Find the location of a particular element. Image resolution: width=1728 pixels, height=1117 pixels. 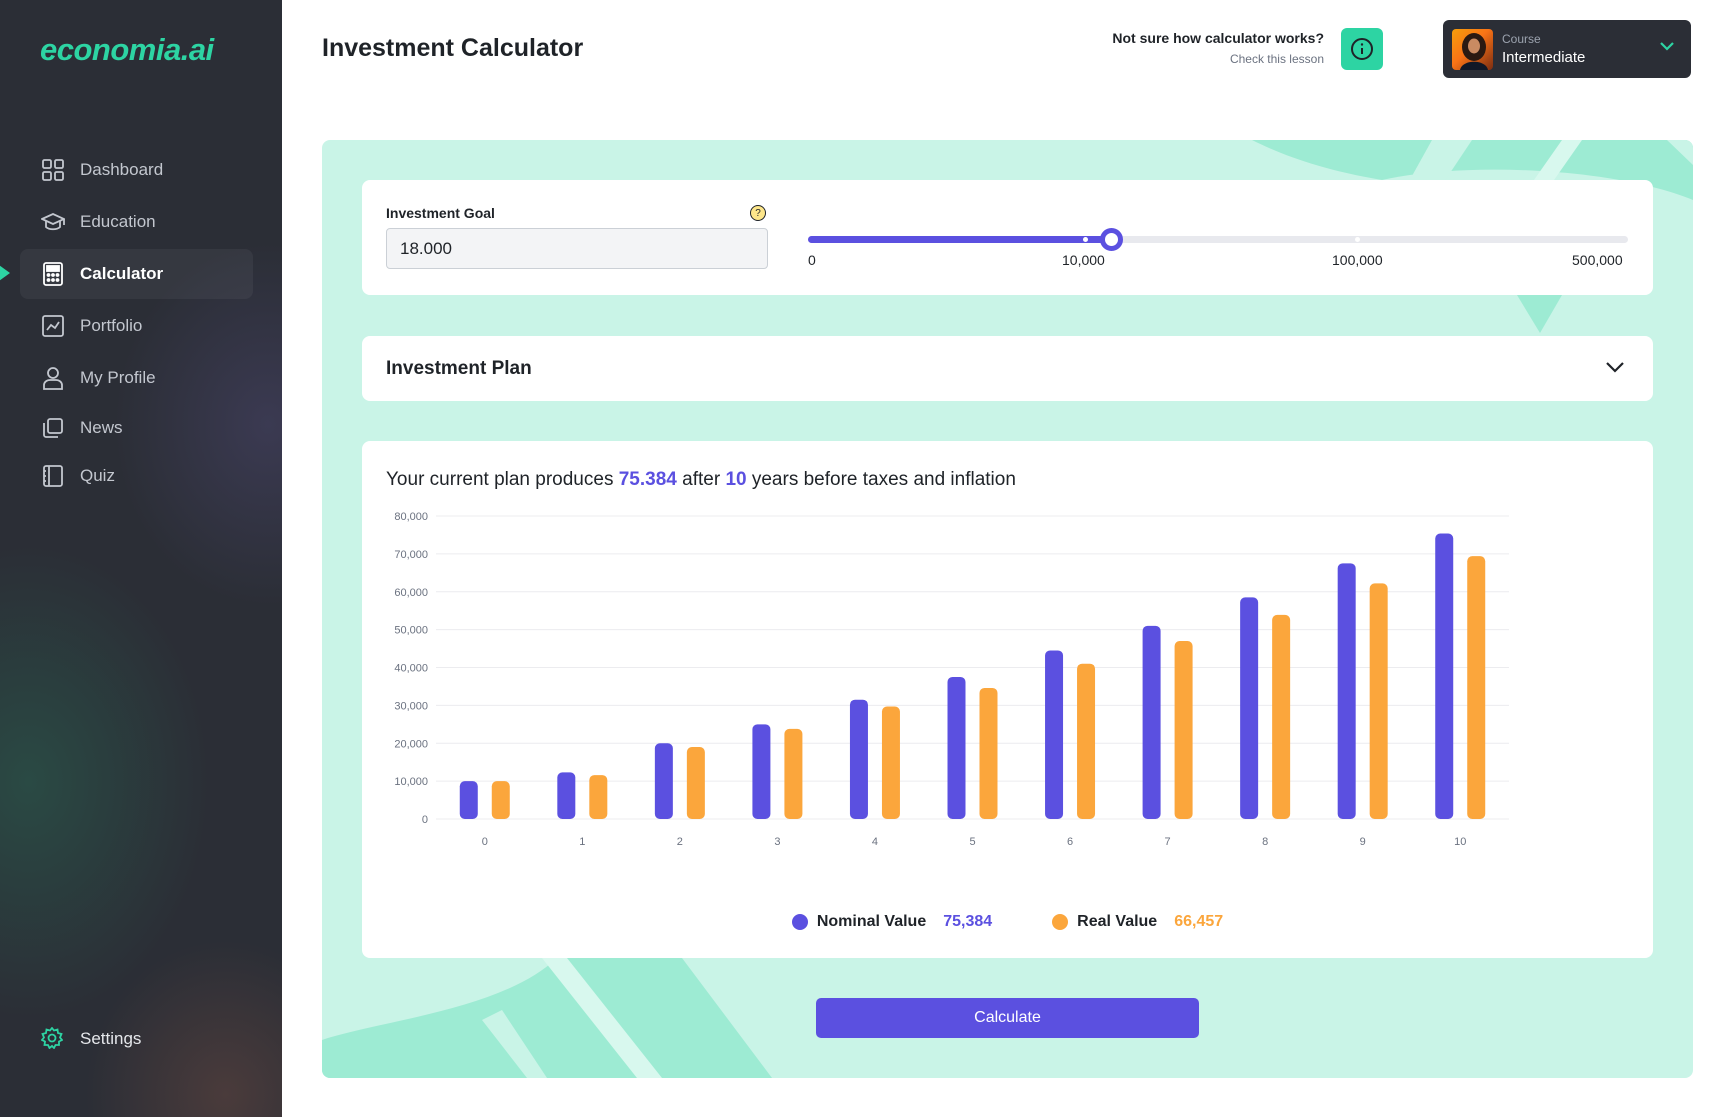

sidebar-item-education: Education is located at coordinates (136, 222).